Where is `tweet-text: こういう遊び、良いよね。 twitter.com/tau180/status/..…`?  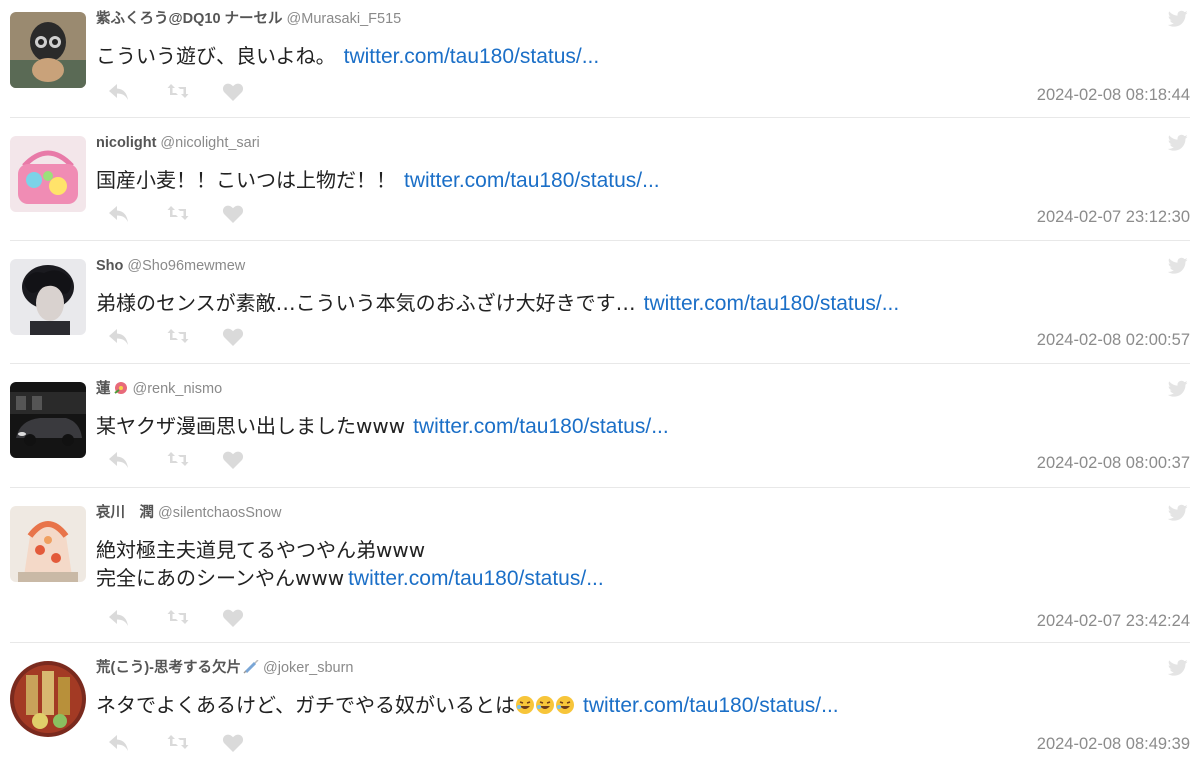 tweet-text: こういう遊び、良いよね。 twitter.com/tau180/status/..… is located at coordinates (347, 56).